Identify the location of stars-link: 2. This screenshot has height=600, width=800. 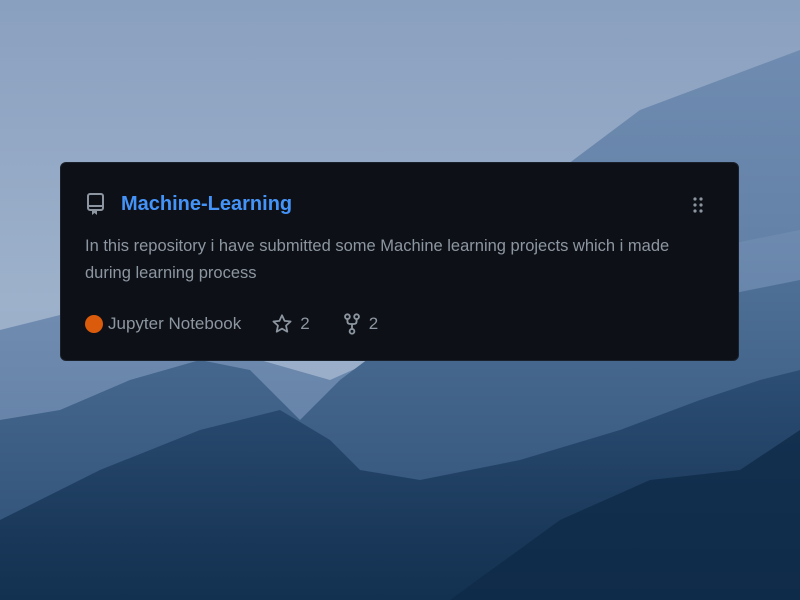
(290, 324).